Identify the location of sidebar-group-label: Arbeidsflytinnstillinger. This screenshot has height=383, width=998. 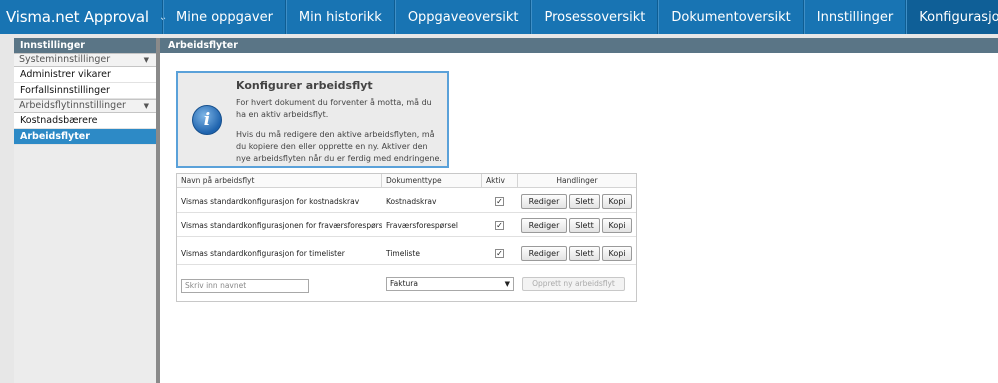
(72, 105).